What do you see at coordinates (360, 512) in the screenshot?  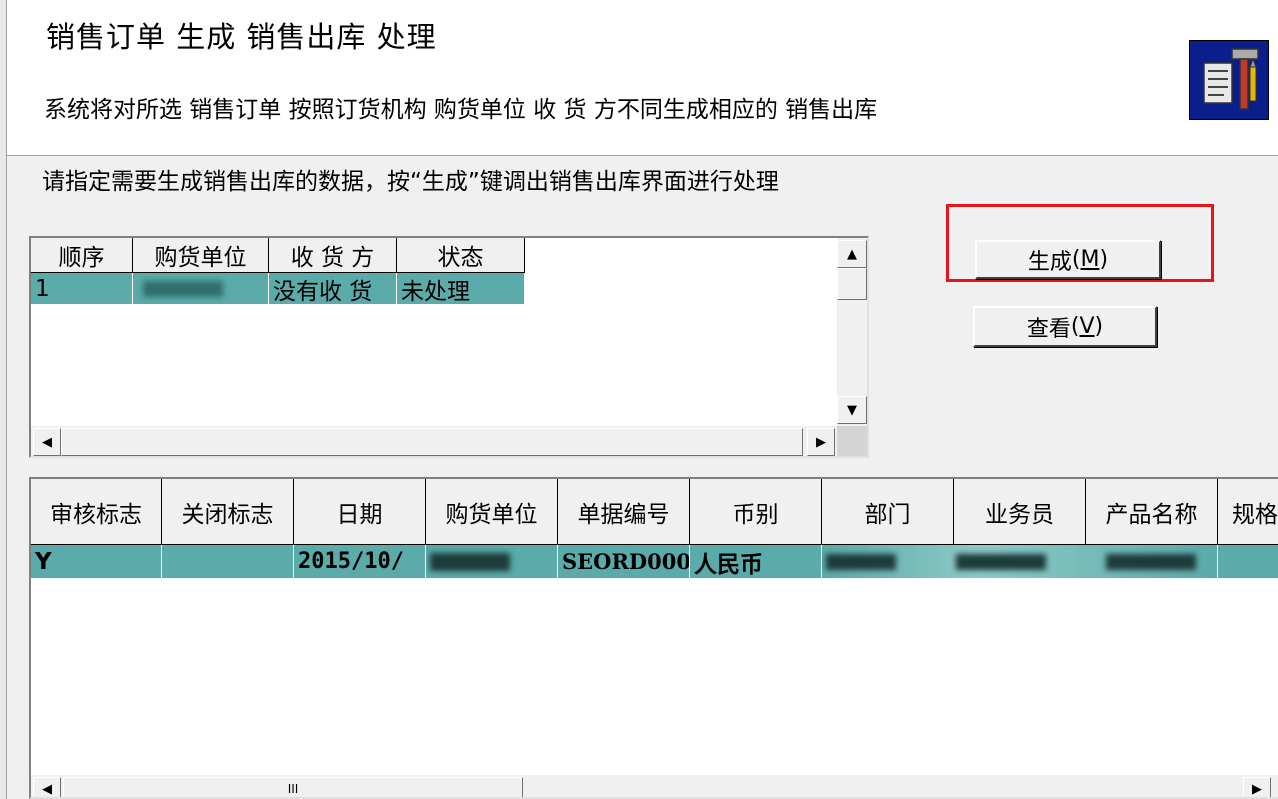 I see `order-header-date: 日期` at bounding box center [360, 512].